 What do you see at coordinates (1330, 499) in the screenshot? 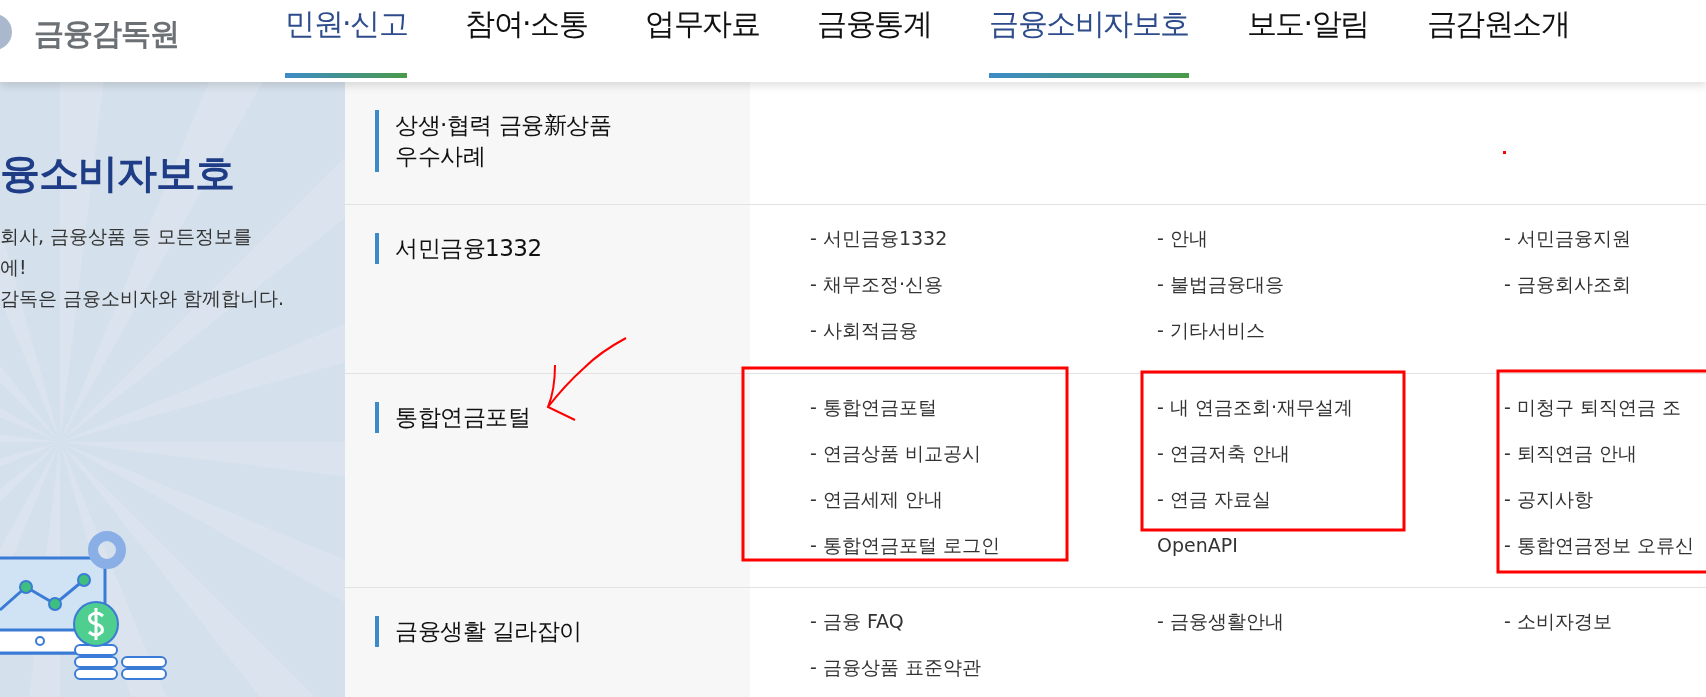
I see `menu-link: - 연금 자료실` at bounding box center [1330, 499].